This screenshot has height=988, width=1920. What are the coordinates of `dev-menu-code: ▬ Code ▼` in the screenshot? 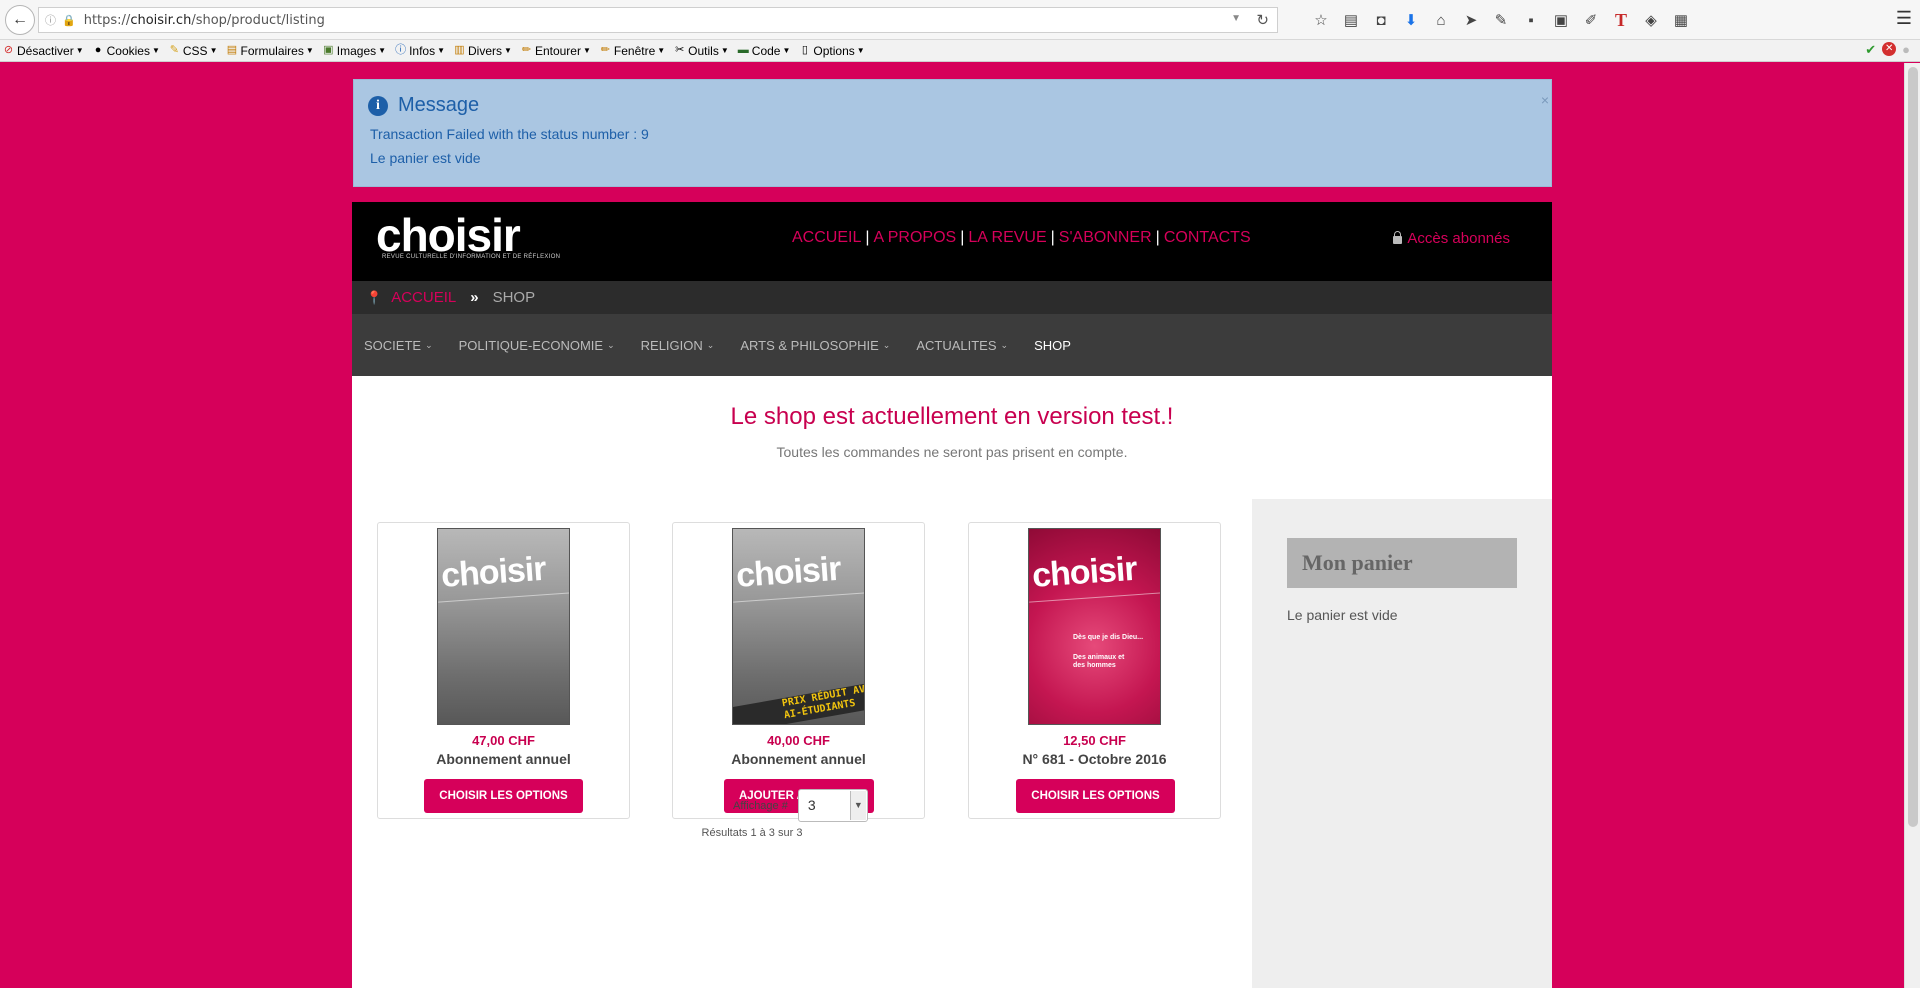 It's located at (764, 51).